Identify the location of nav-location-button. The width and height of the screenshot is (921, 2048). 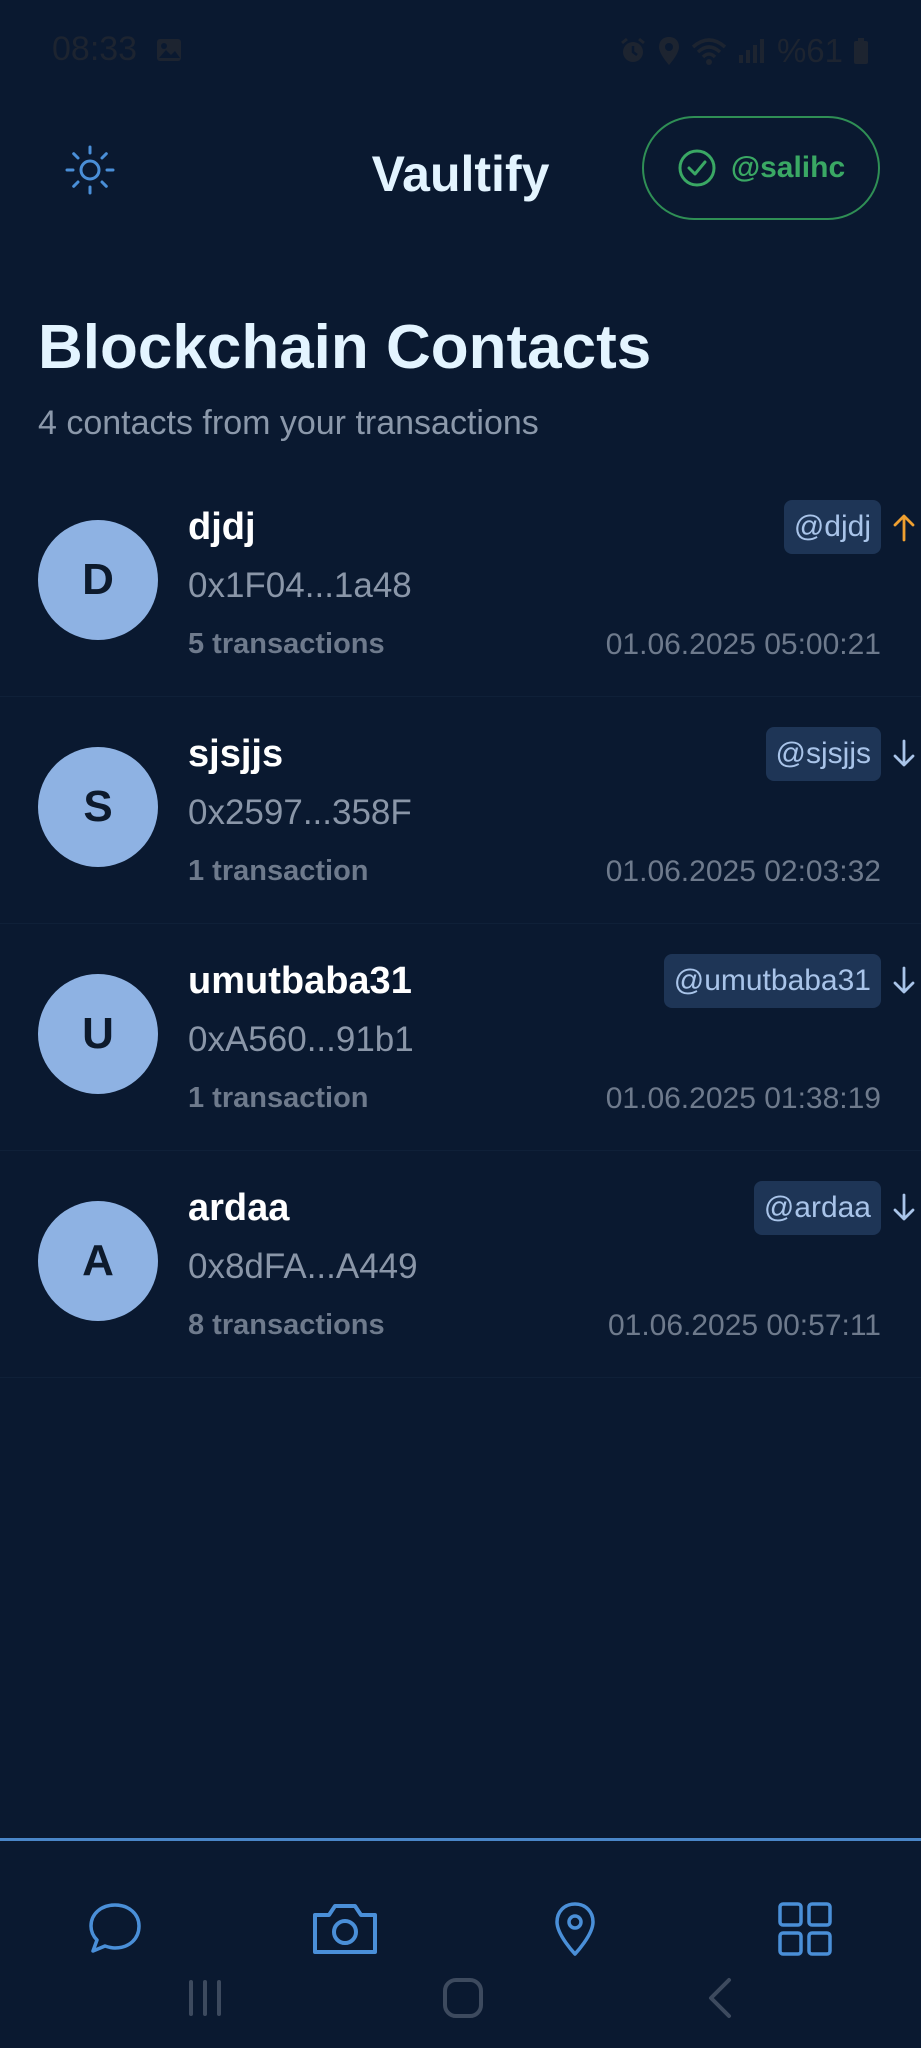
(575, 1929).